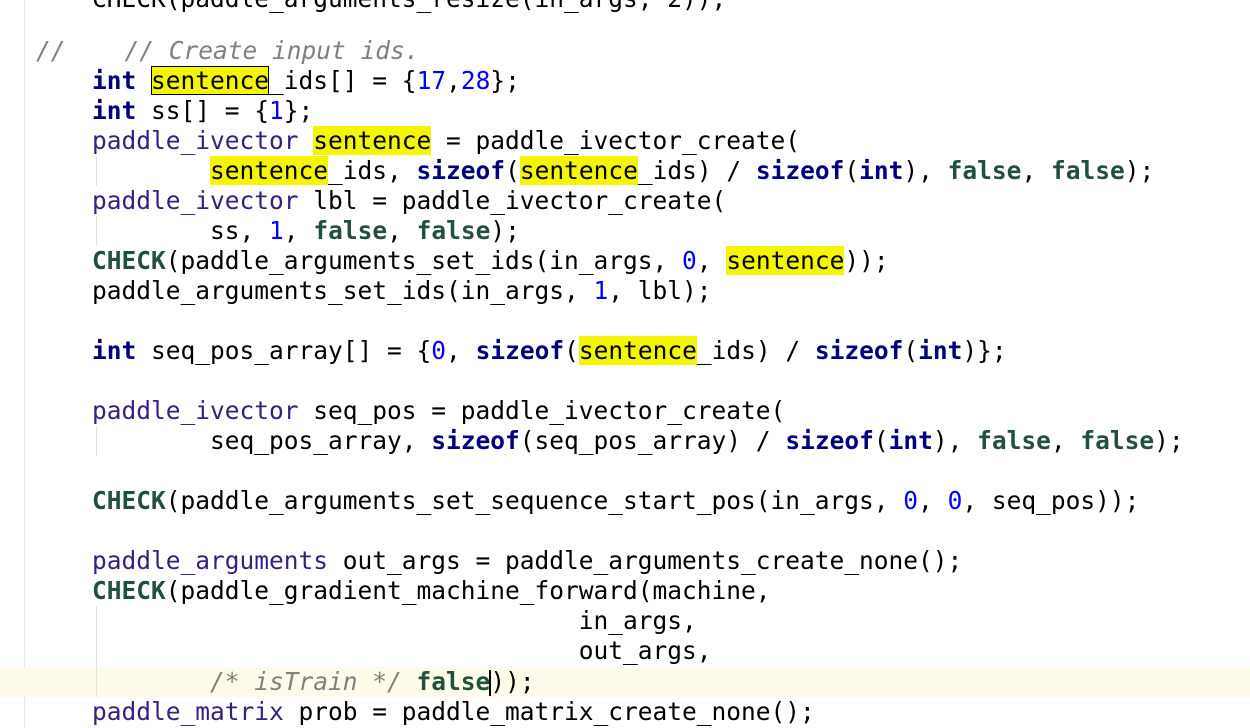  Describe the element at coordinates (272, 50) in the screenshot. I see `comment: // Create input ids.` at that location.